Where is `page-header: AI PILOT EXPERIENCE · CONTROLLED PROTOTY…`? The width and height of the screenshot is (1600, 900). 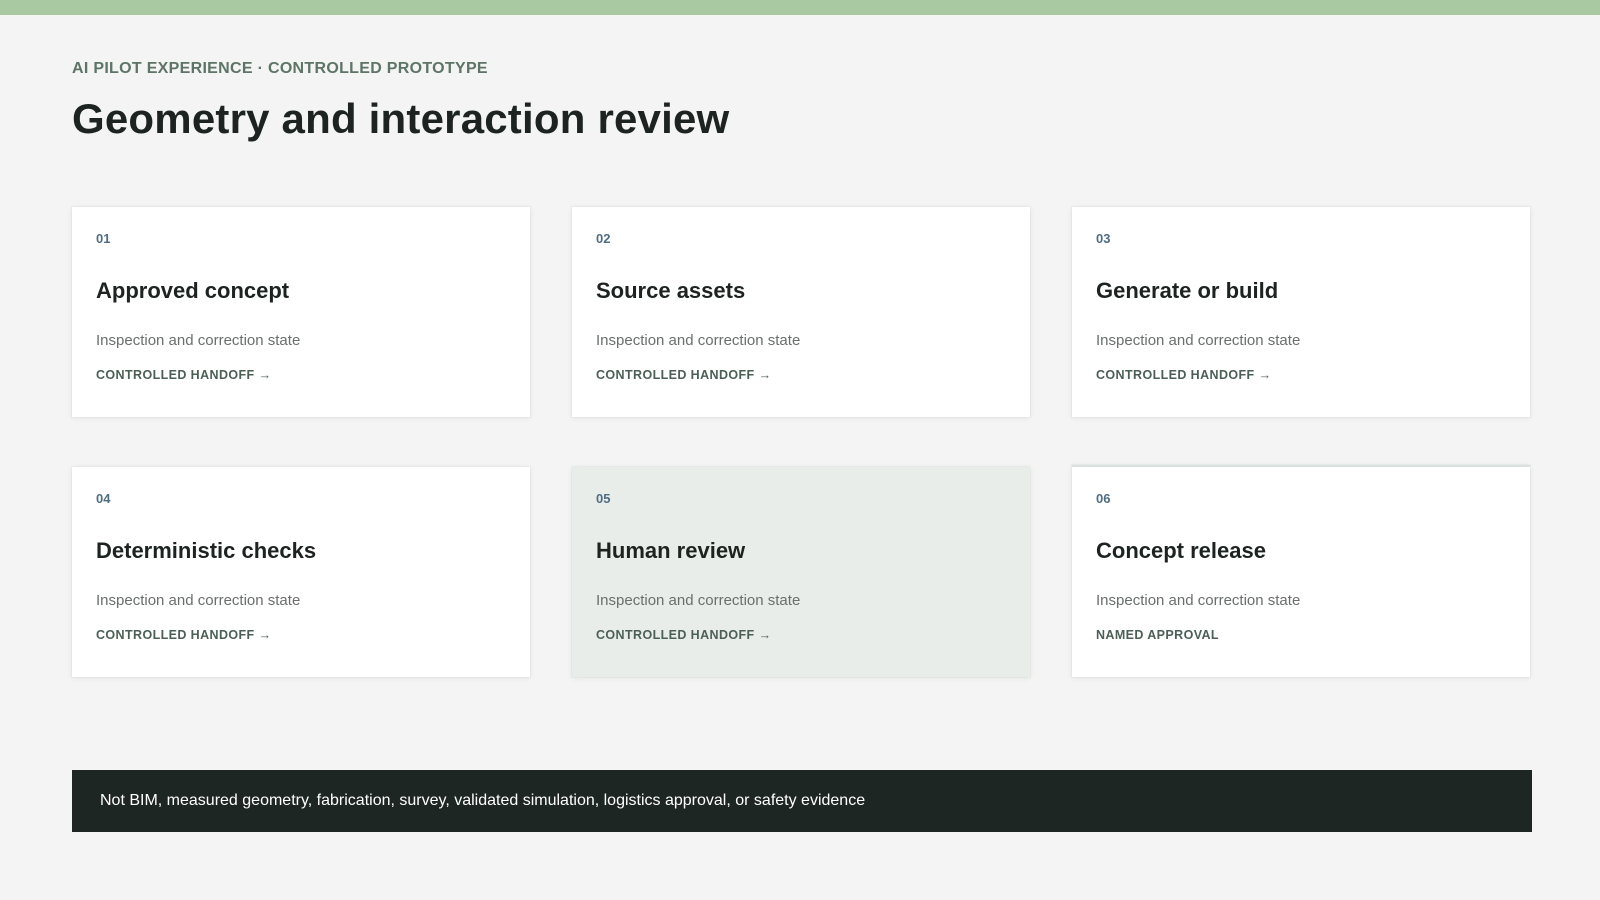
page-header: AI PILOT EXPERIENCE · CONTROLLED PROTOTY… is located at coordinates (802, 101).